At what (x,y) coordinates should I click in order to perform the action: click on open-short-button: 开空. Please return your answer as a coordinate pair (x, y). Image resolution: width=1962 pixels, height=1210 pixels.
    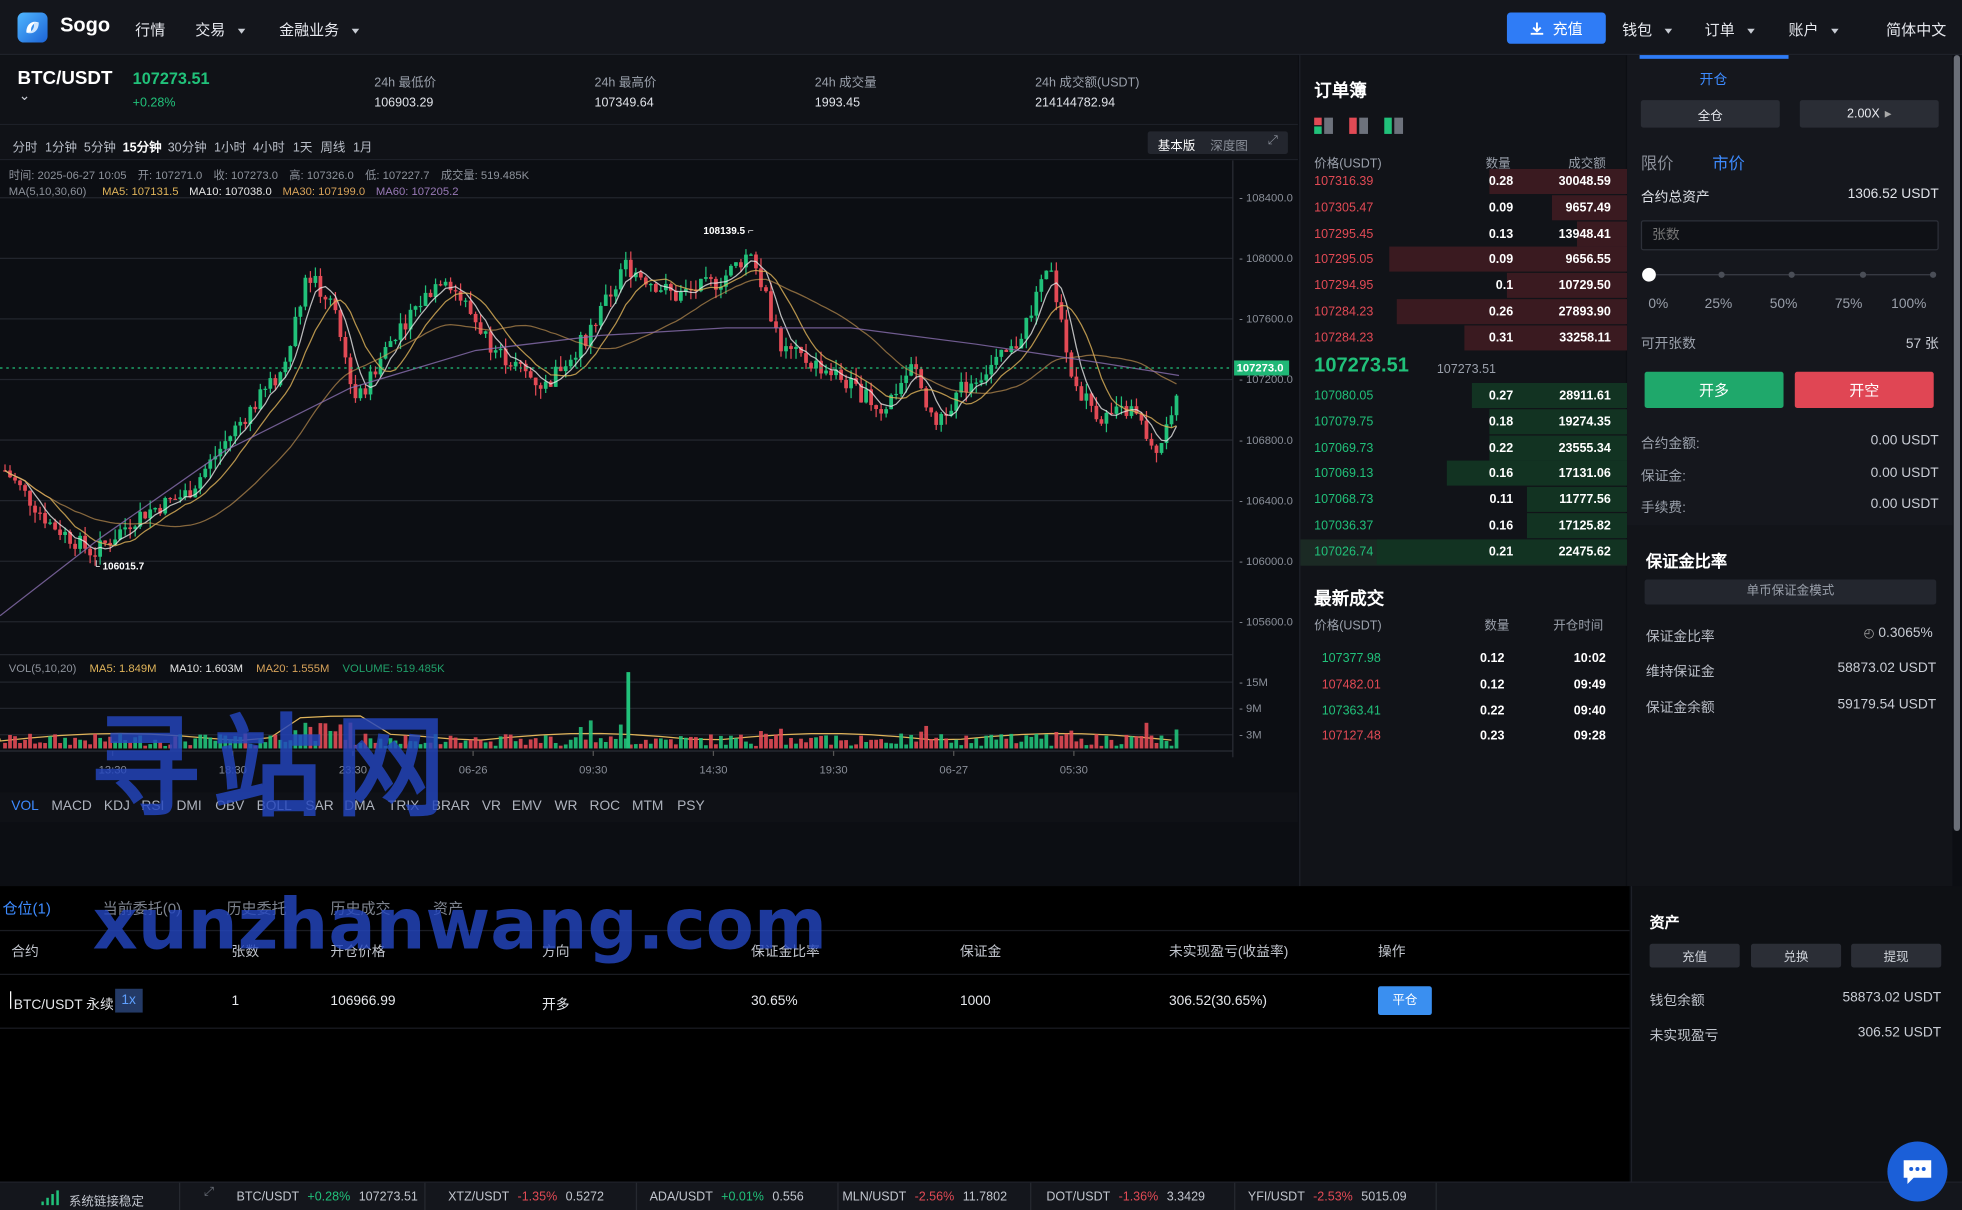
    Looking at the image, I should click on (1864, 390).